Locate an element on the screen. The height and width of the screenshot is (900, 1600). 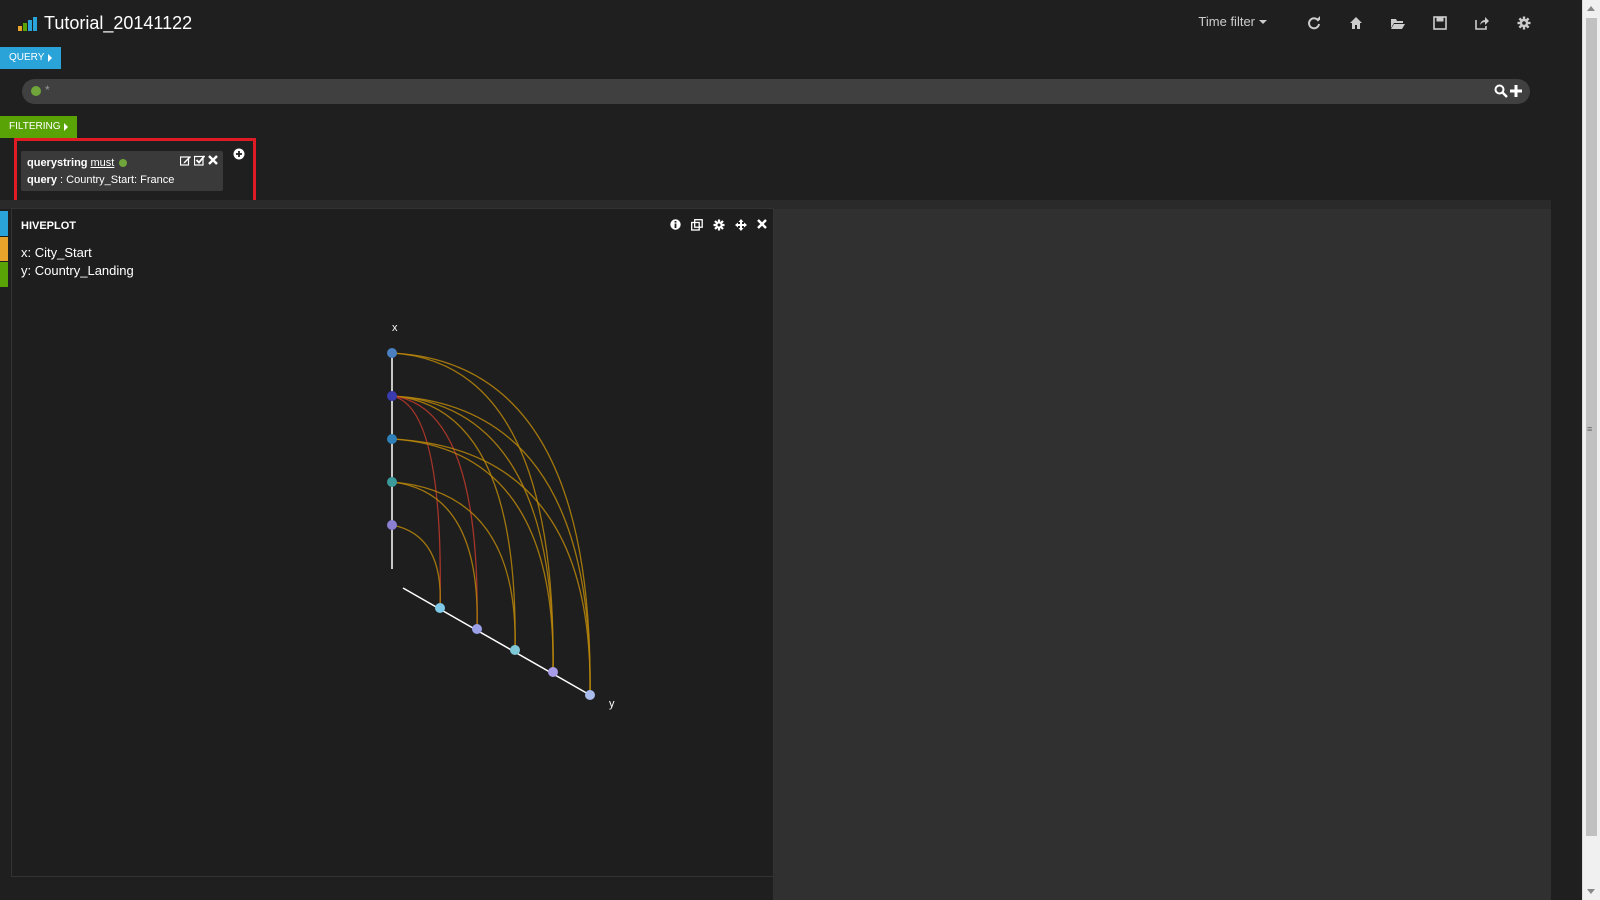
query-label: QUERY is located at coordinates (27, 57).